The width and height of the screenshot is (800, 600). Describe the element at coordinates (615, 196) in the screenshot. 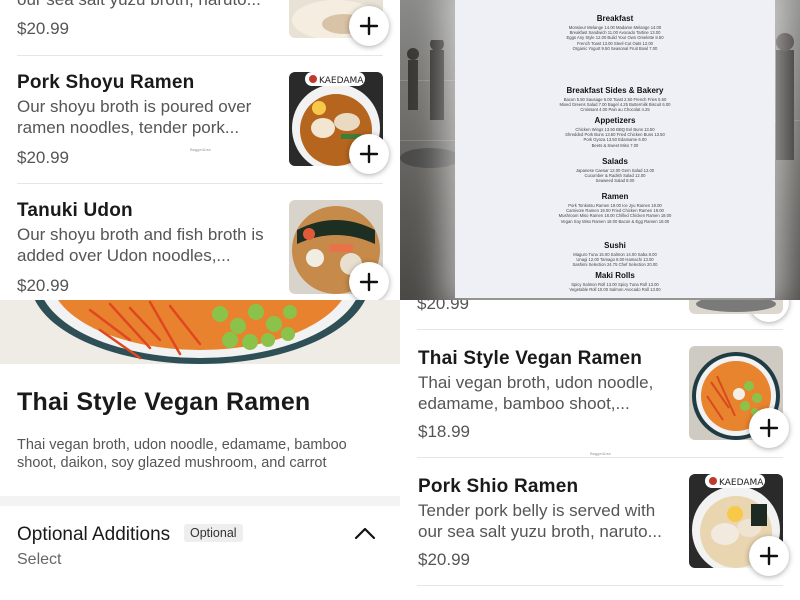

I see `menu-section-title: Ramen` at that location.